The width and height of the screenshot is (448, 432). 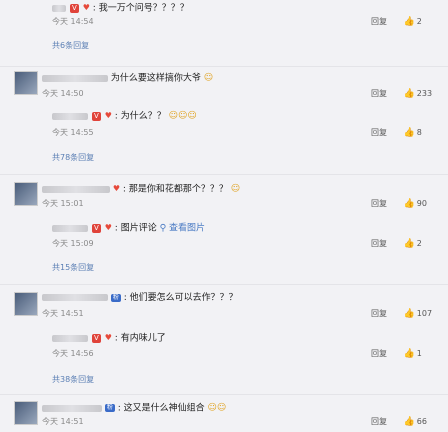 What do you see at coordinates (401, 313) in the screenshot?
I see `comment-actions: 回复 👍 107` at bounding box center [401, 313].